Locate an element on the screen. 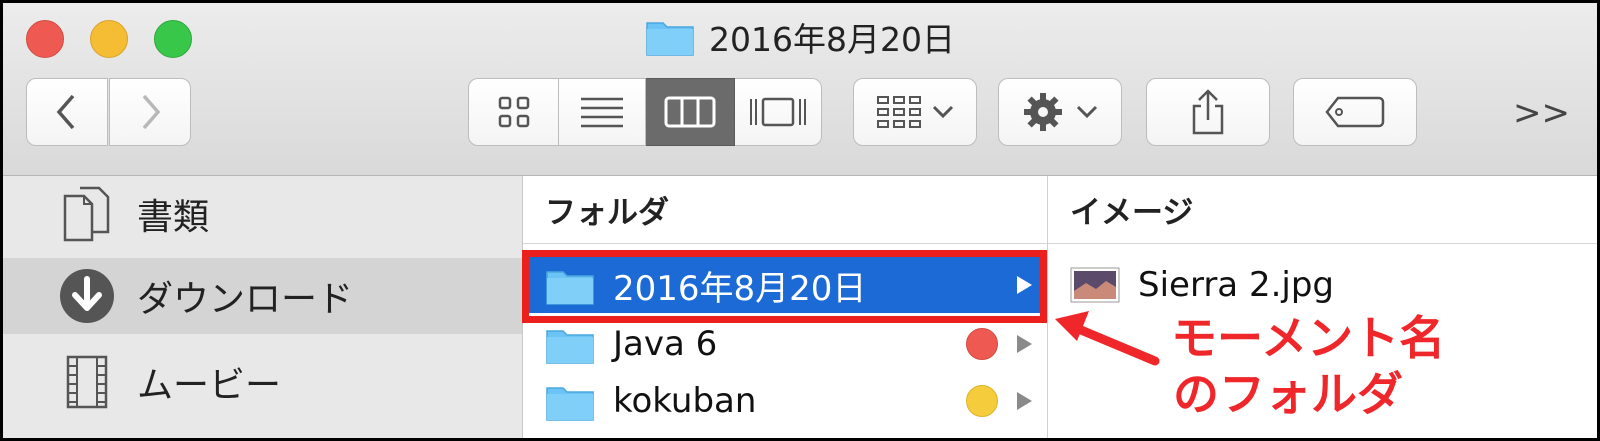 The height and width of the screenshot is (441, 1600). tag-icon is located at coordinates (1355, 112).